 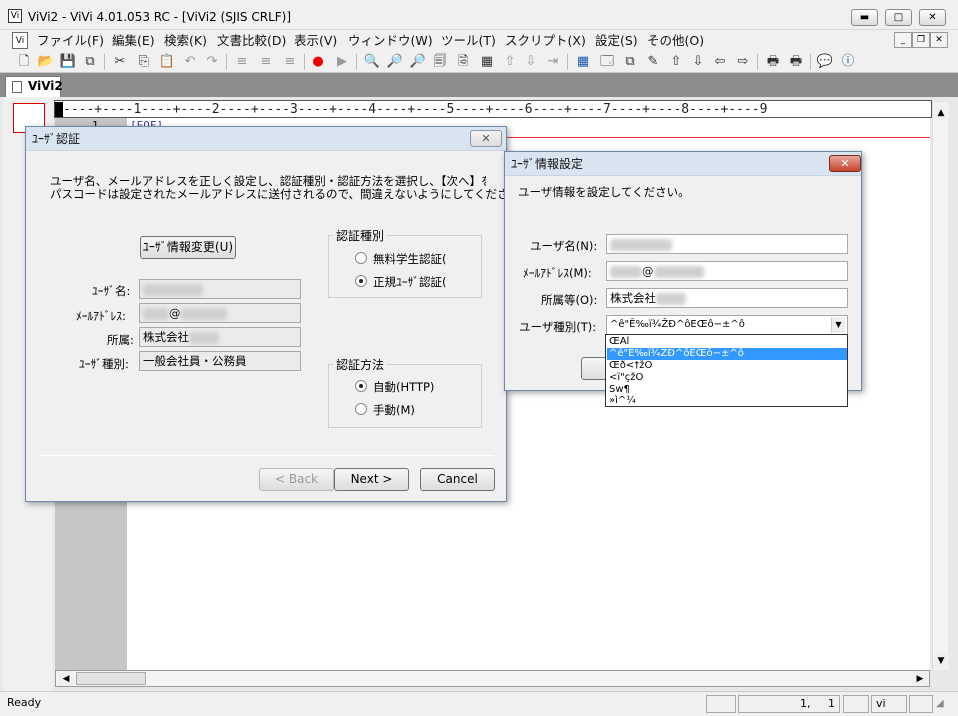 I want to click on info-icon: ⓘ, so click(x=848, y=62).